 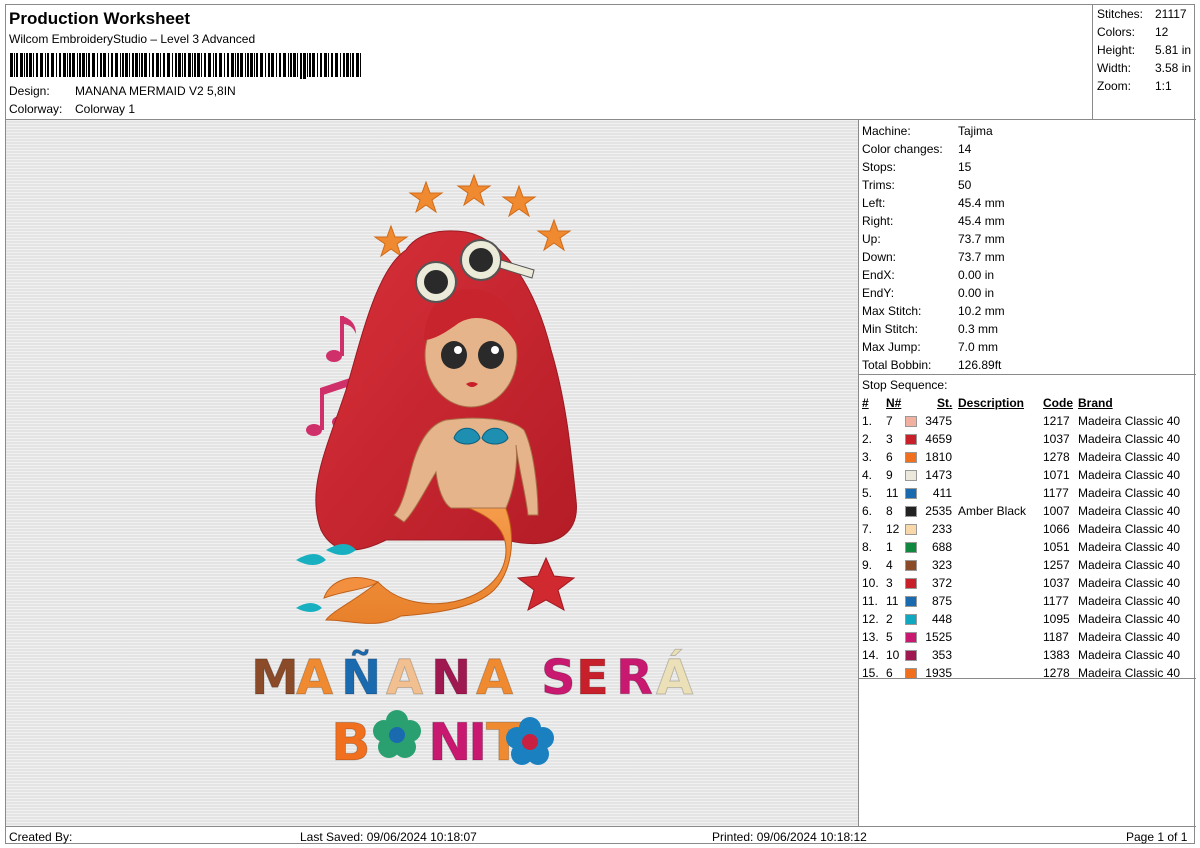 What do you see at coordinates (1173, 68) in the screenshot?
I see `width-value: 3.58 in` at bounding box center [1173, 68].